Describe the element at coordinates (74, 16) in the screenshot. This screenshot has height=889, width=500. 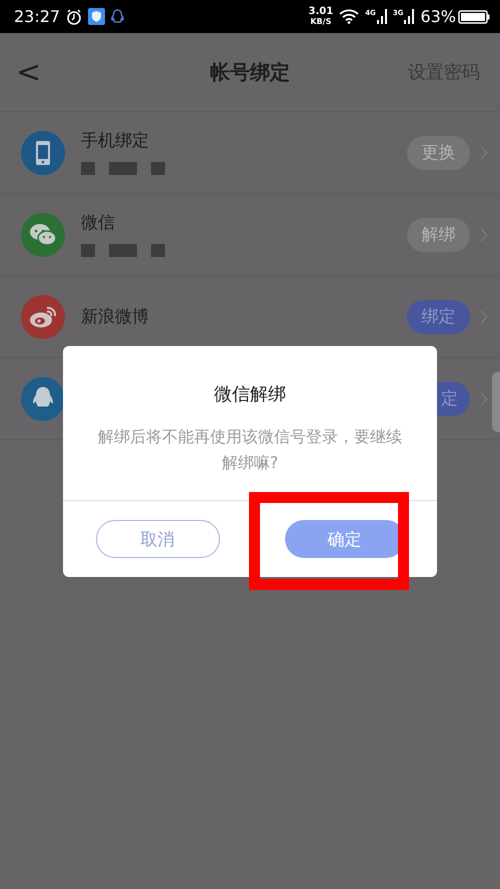
I see `alarm-icon` at that location.